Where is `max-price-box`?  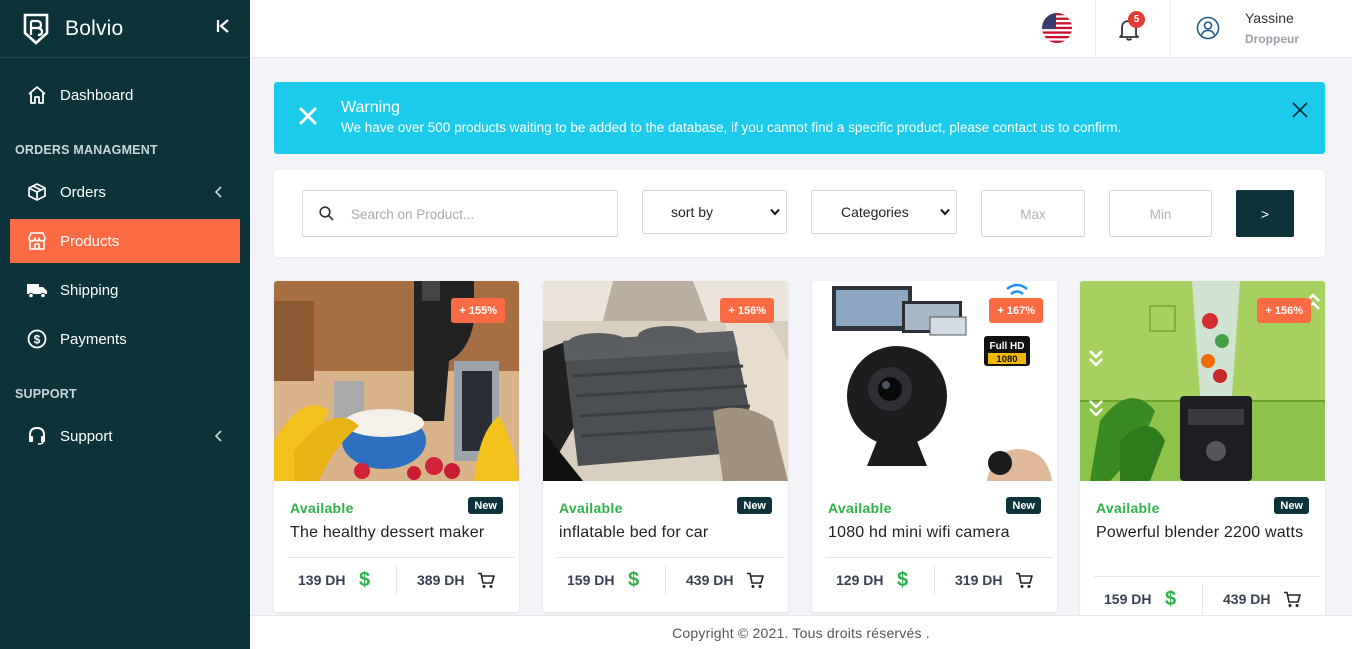 max-price-box is located at coordinates (1033, 213).